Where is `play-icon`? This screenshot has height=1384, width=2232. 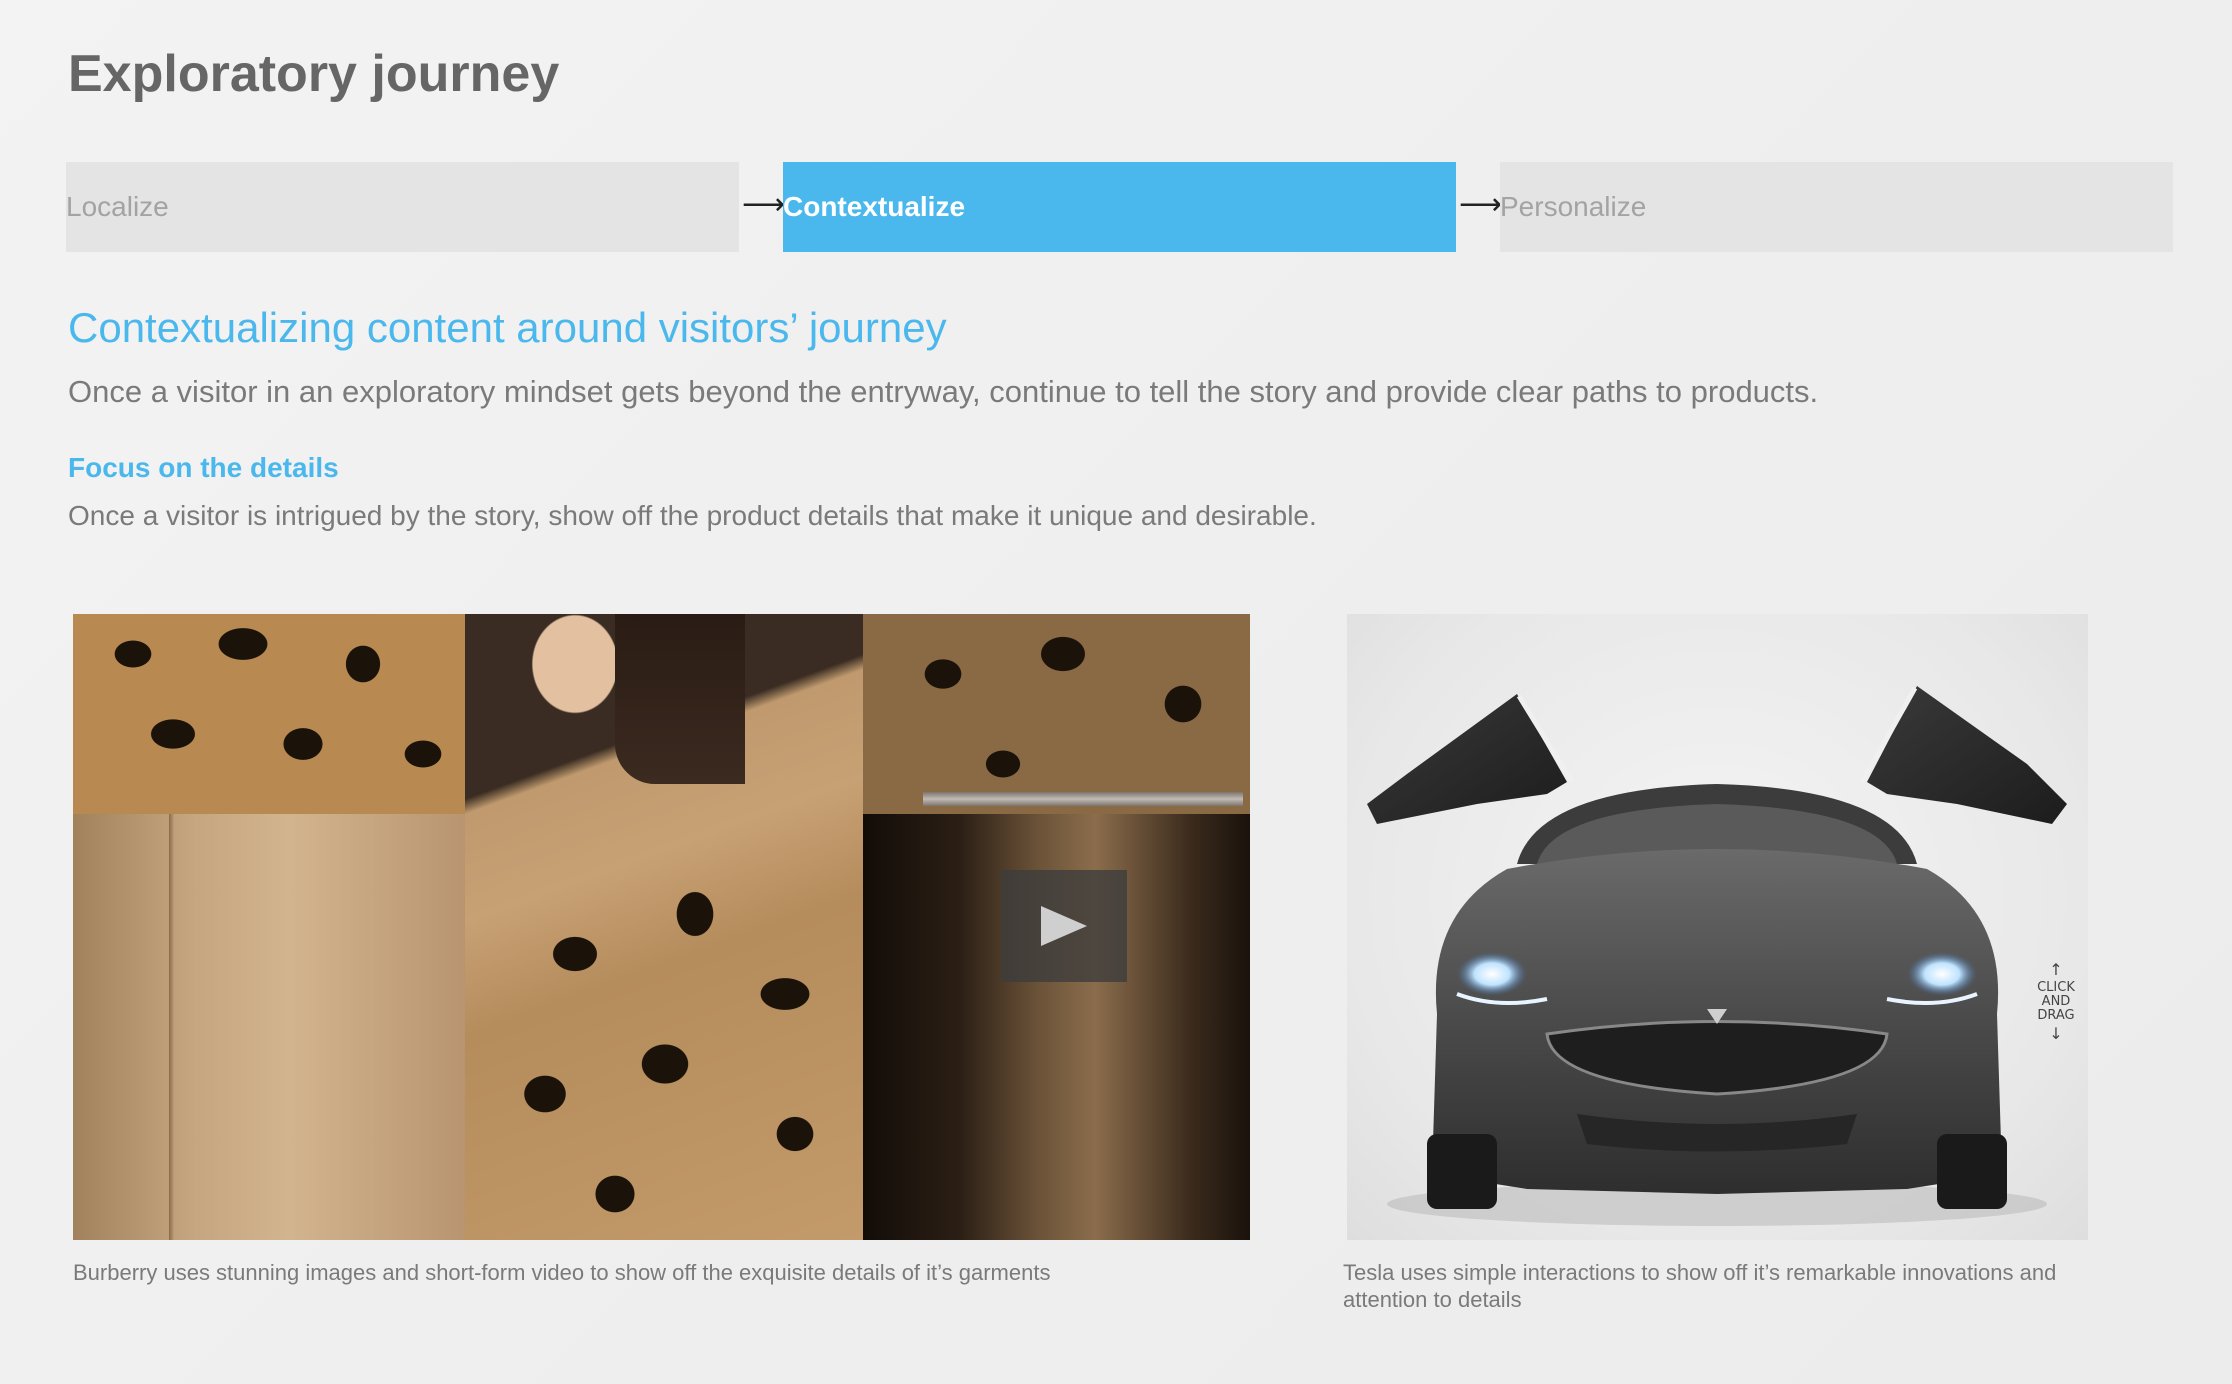
play-icon is located at coordinates (1064, 926).